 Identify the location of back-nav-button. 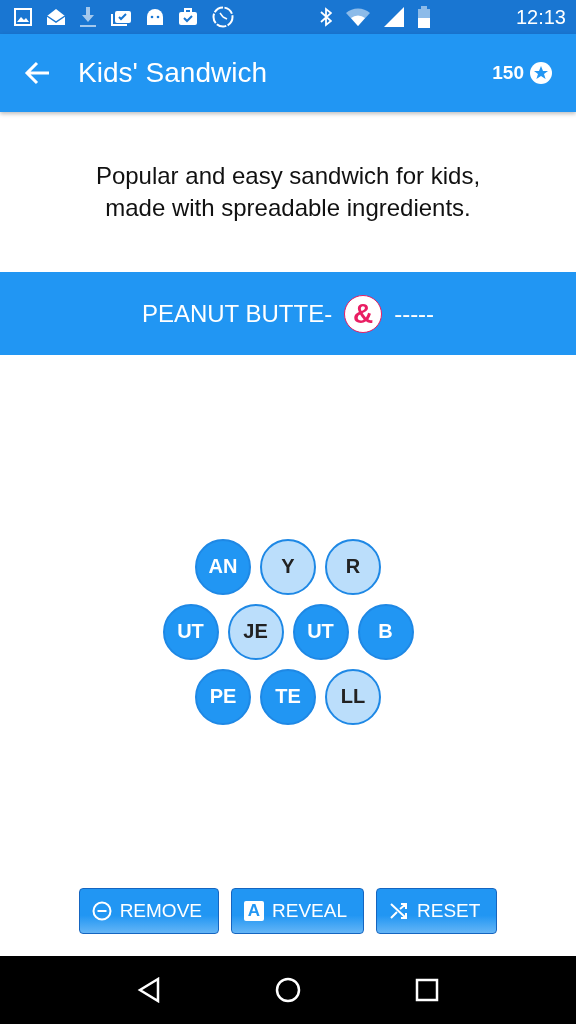
(149, 990).